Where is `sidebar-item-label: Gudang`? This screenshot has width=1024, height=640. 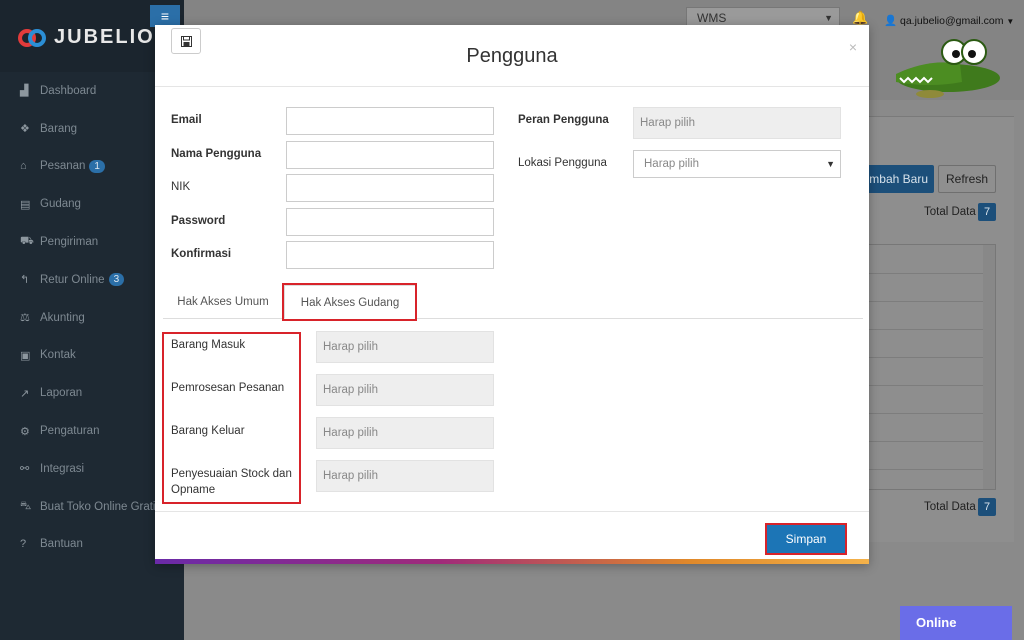
sidebar-item-label: Gudang is located at coordinates (60, 204).